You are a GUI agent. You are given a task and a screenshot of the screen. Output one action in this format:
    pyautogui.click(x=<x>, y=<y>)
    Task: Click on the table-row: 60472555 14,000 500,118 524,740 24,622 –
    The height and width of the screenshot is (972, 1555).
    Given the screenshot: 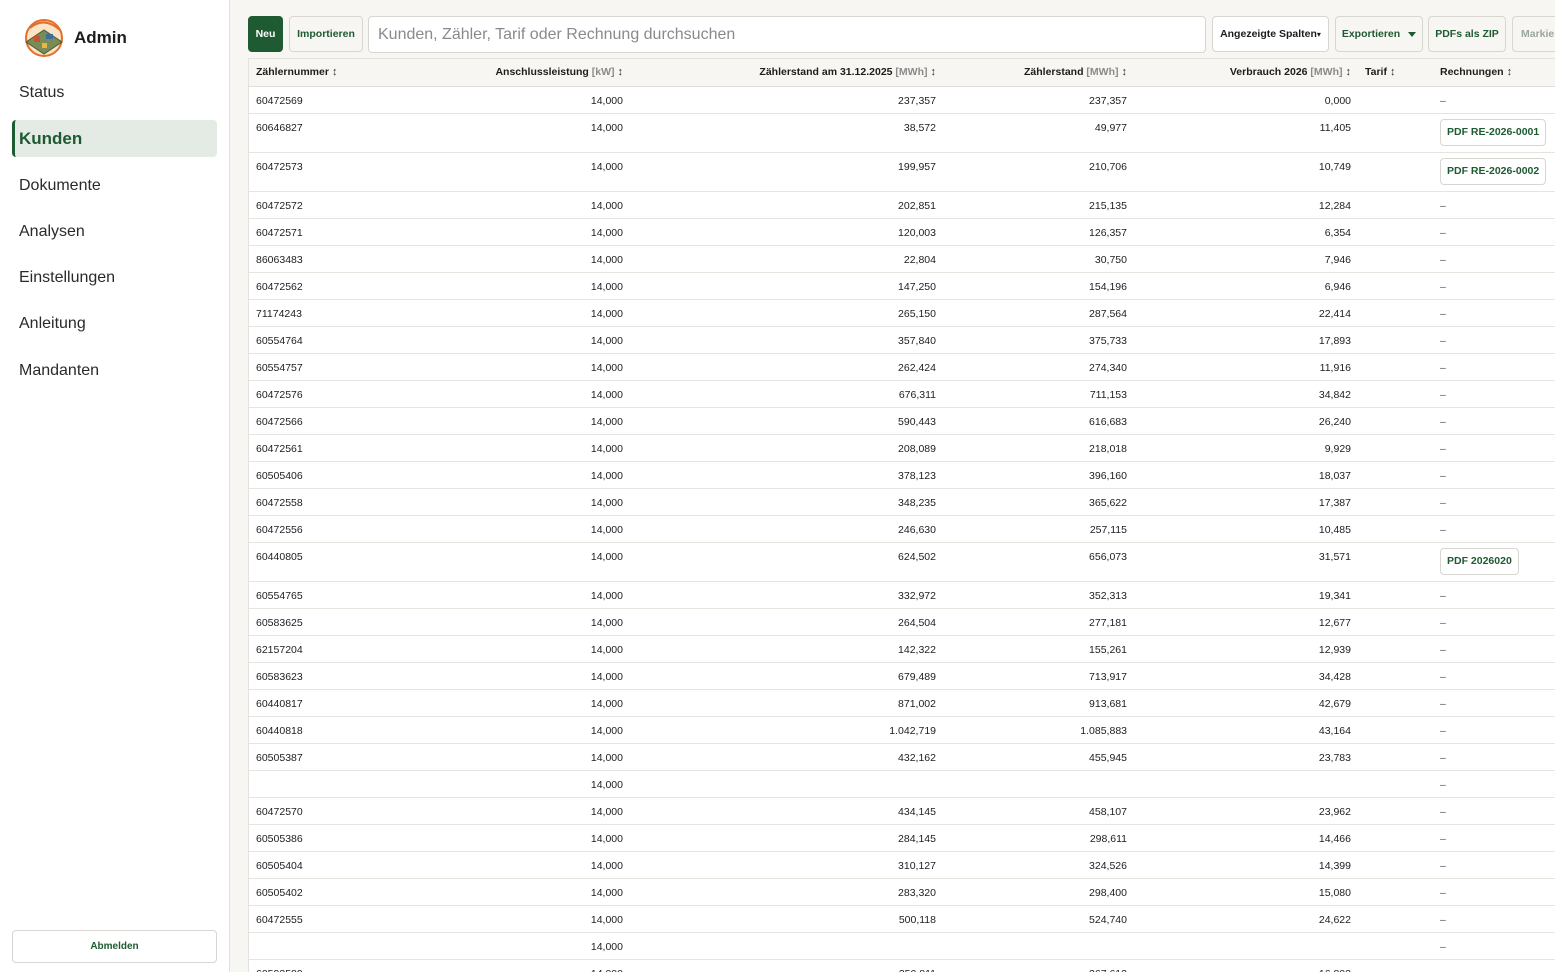 What is the action you would take?
    pyautogui.click(x=902, y=919)
    